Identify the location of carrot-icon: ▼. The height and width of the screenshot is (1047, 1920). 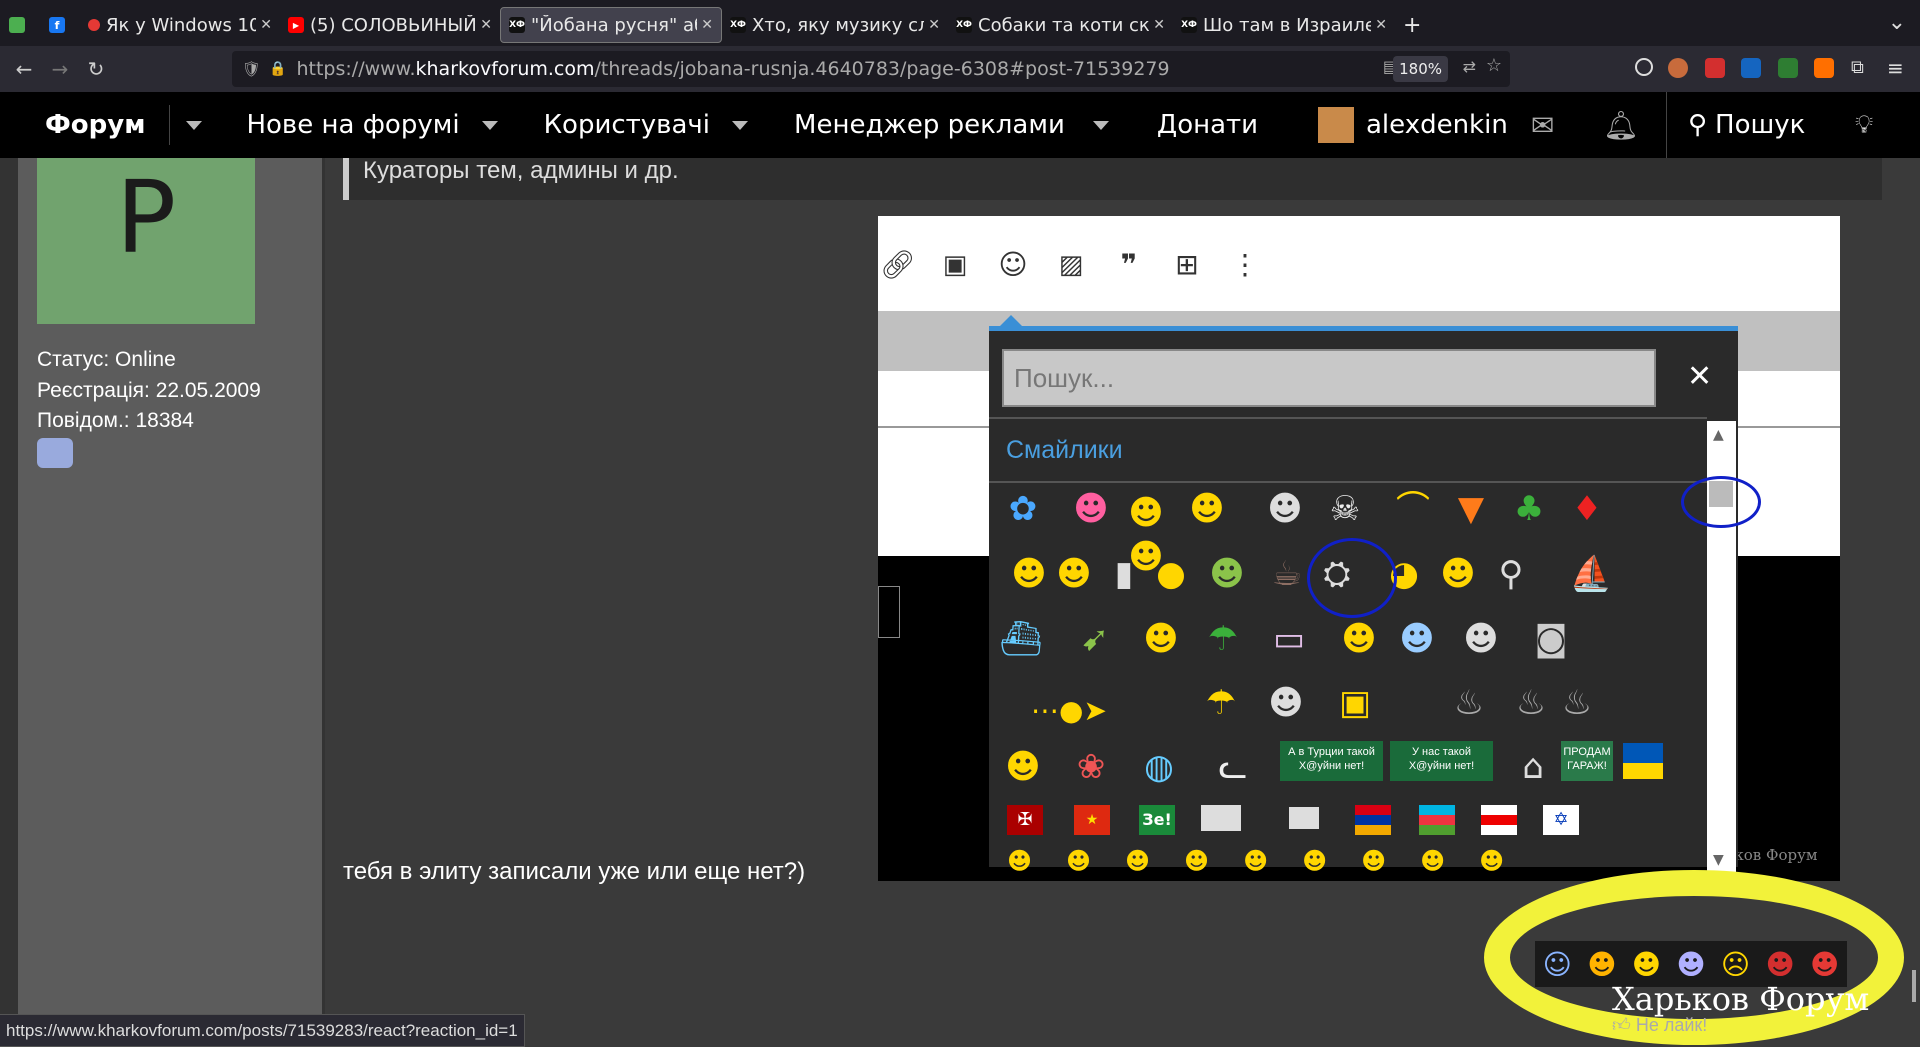
(1471, 509).